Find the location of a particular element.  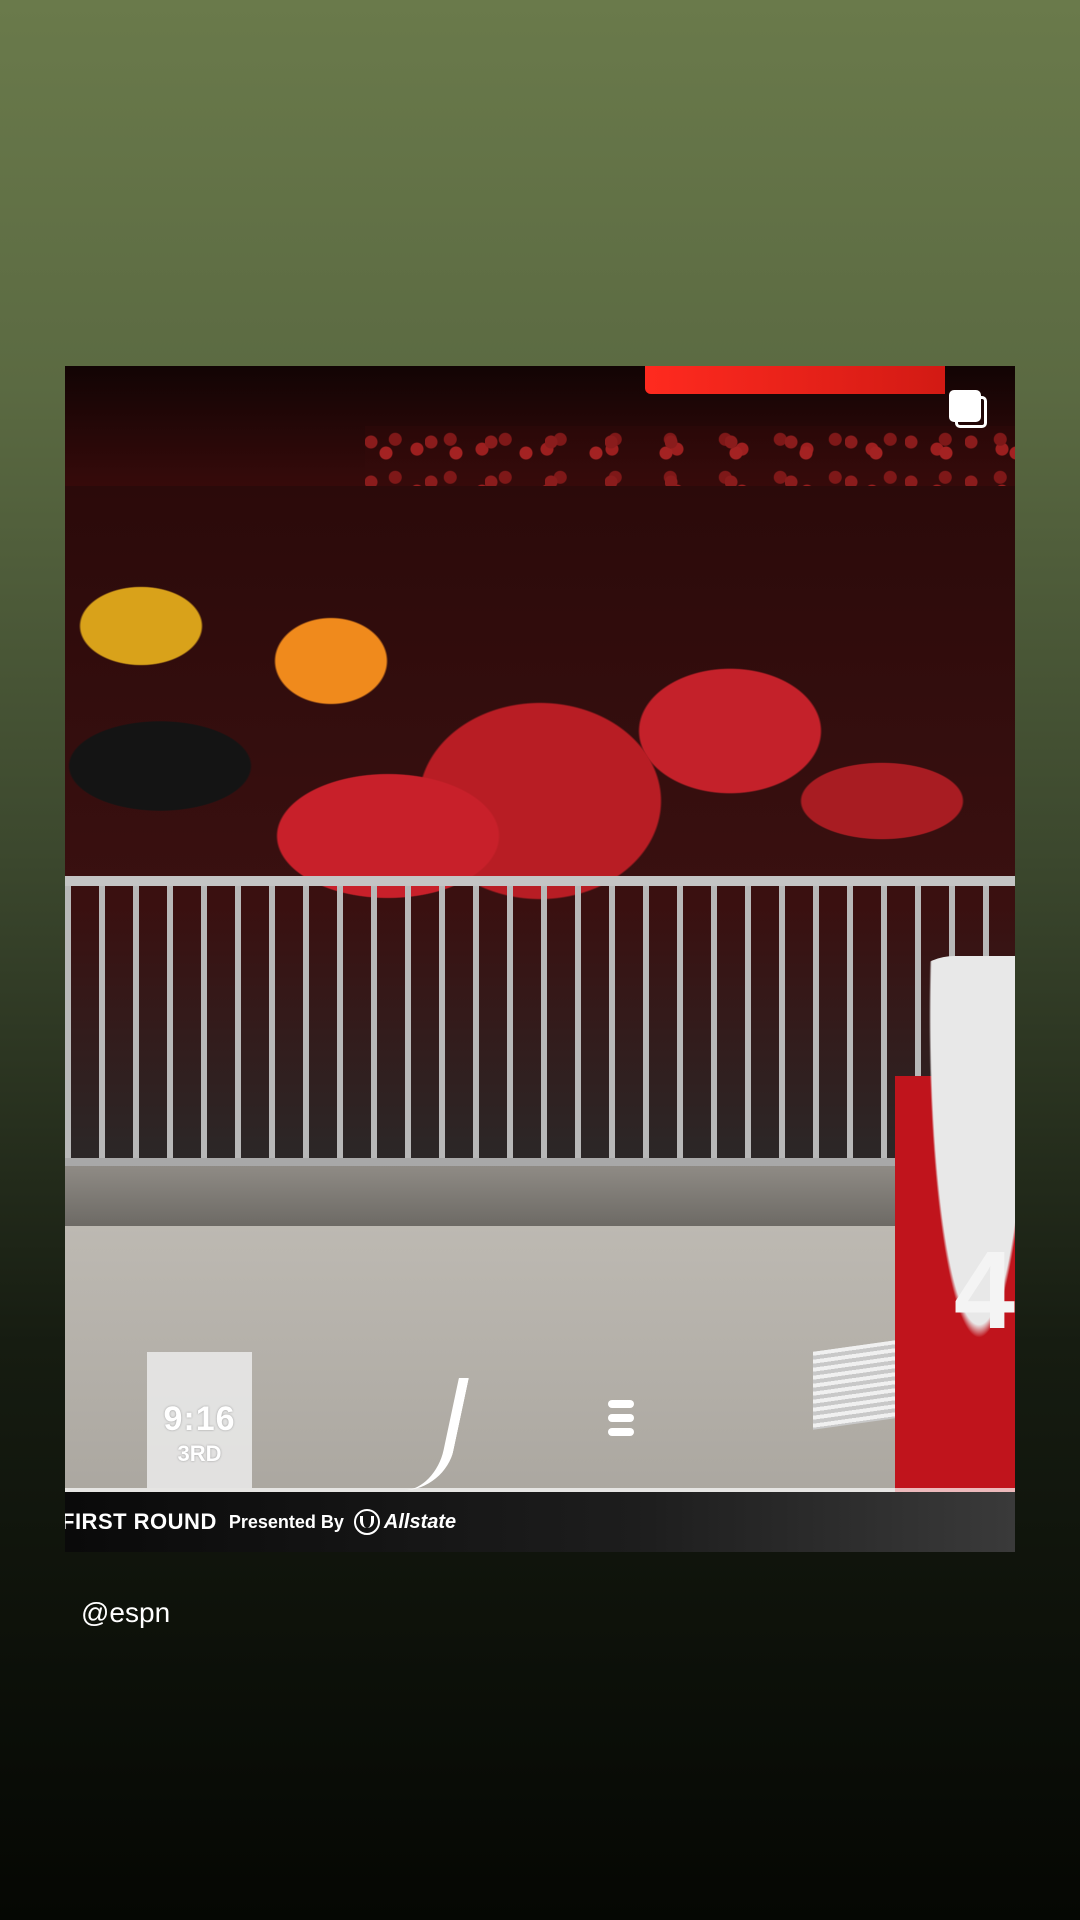

front-railing is located at coordinates (540, 1021).